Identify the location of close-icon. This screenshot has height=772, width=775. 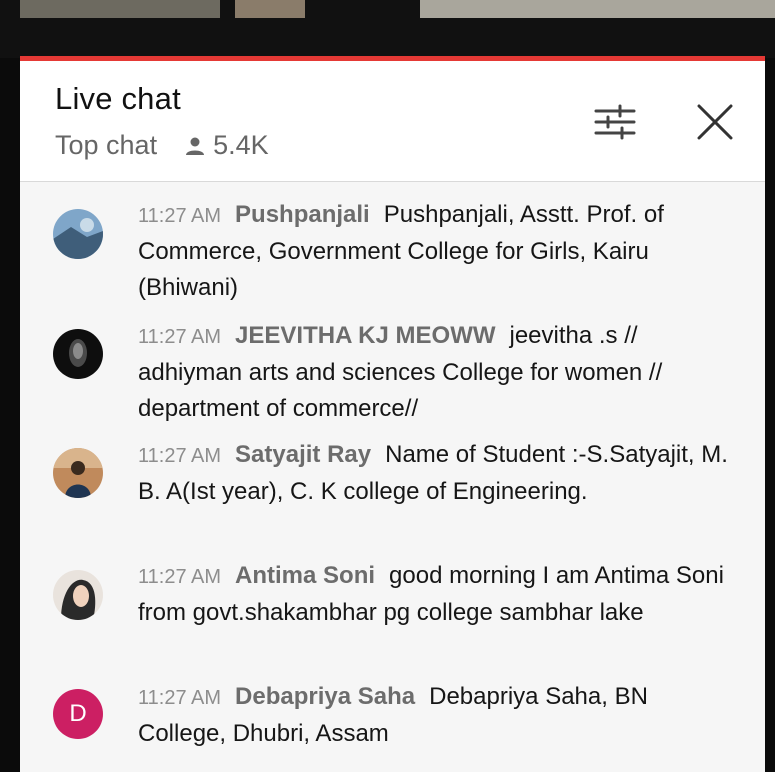
(715, 122).